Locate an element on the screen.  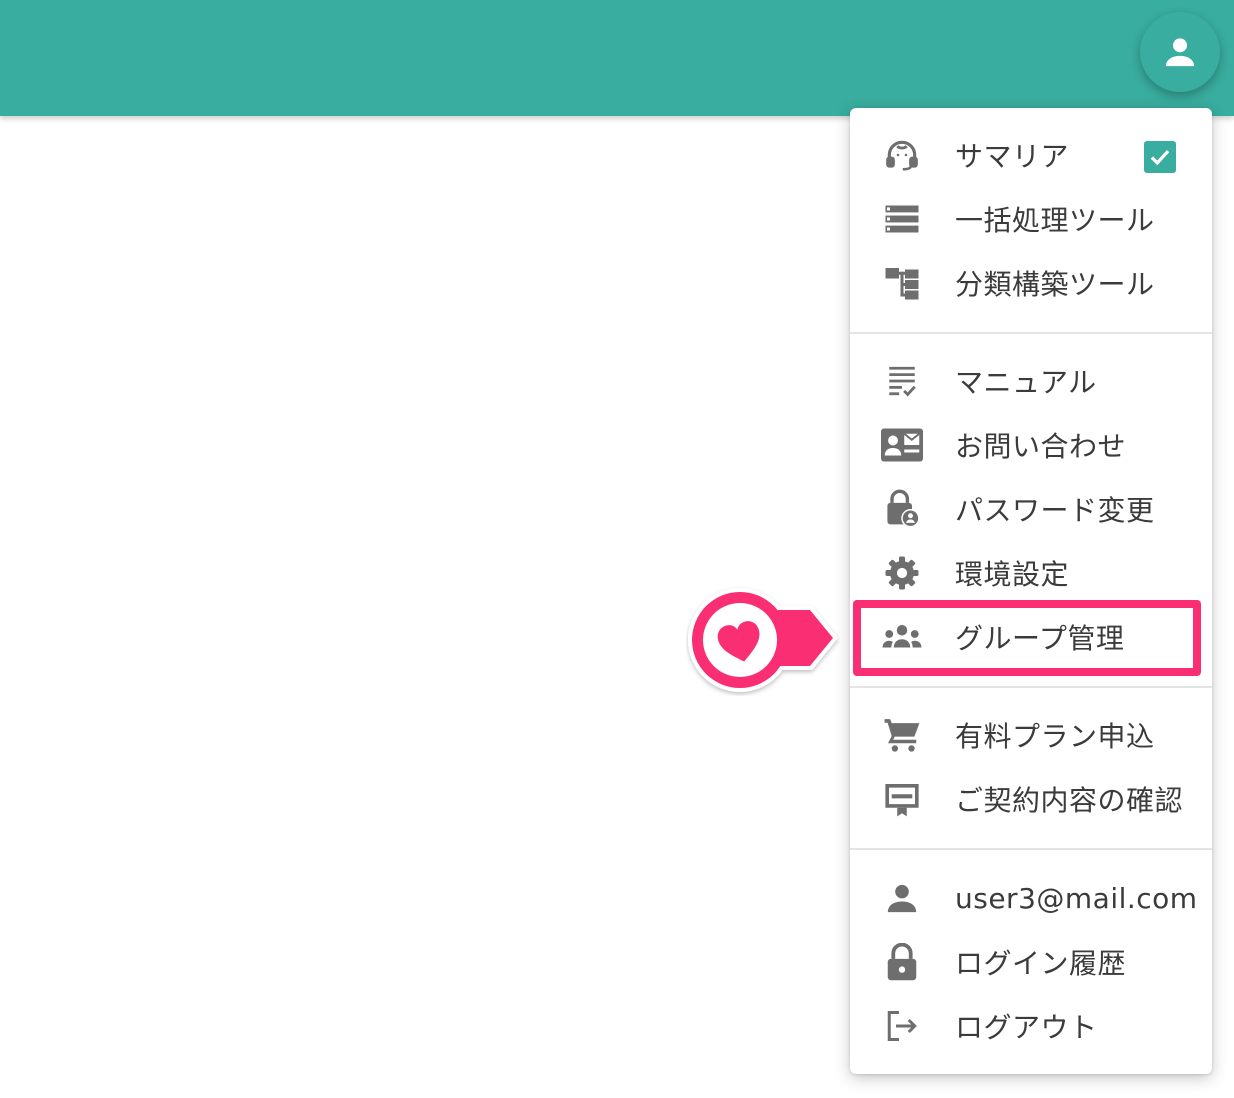
menu-item-label: user3@mail.com is located at coordinates (1076, 898).